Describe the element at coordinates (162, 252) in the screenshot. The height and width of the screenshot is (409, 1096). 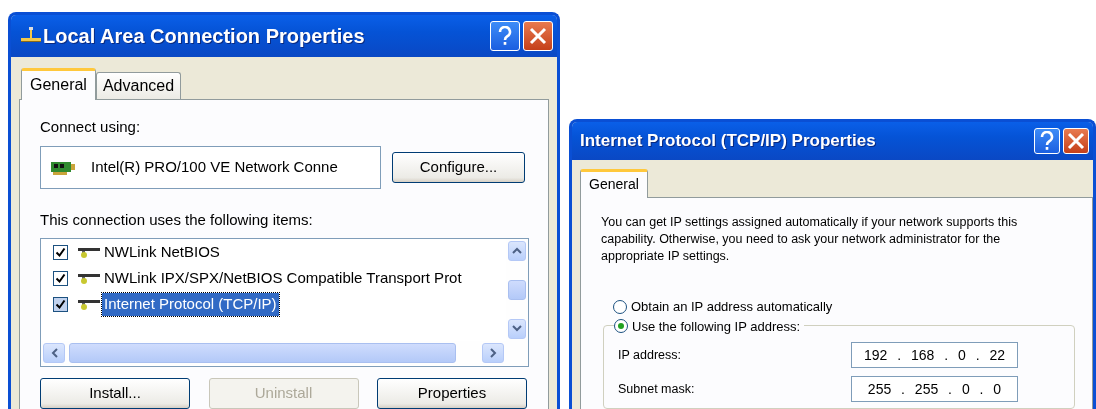
I see `list-item: NWLink NetBIOS` at that location.